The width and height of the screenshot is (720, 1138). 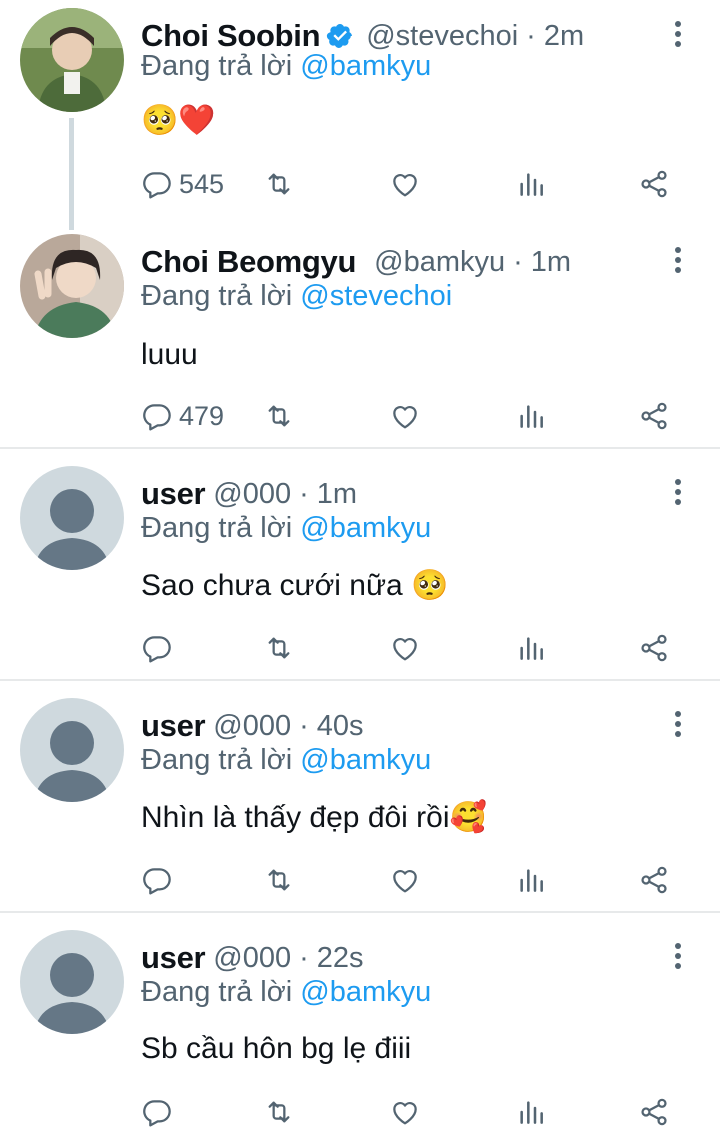 What do you see at coordinates (295, 585) in the screenshot?
I see `tweet-text: Sao chưa cưới nữa 🥺` at bounding box center [295, 585].